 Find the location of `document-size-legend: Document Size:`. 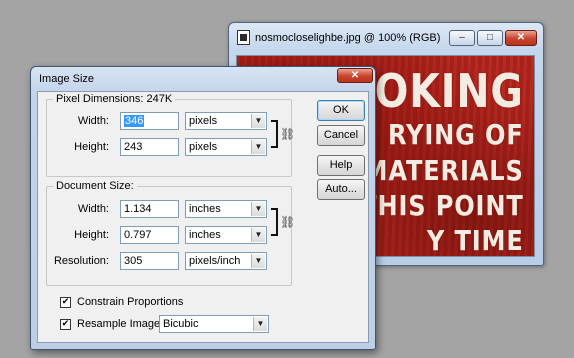

document-size-legend: Document Size: is located at coordinates (95, 186).